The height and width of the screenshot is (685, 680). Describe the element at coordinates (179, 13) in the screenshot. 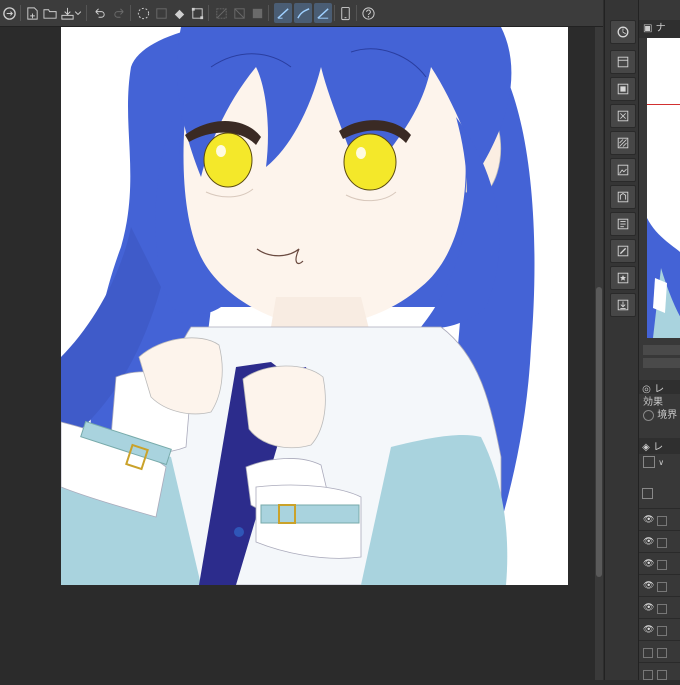

I see `fill-icon` at that location.